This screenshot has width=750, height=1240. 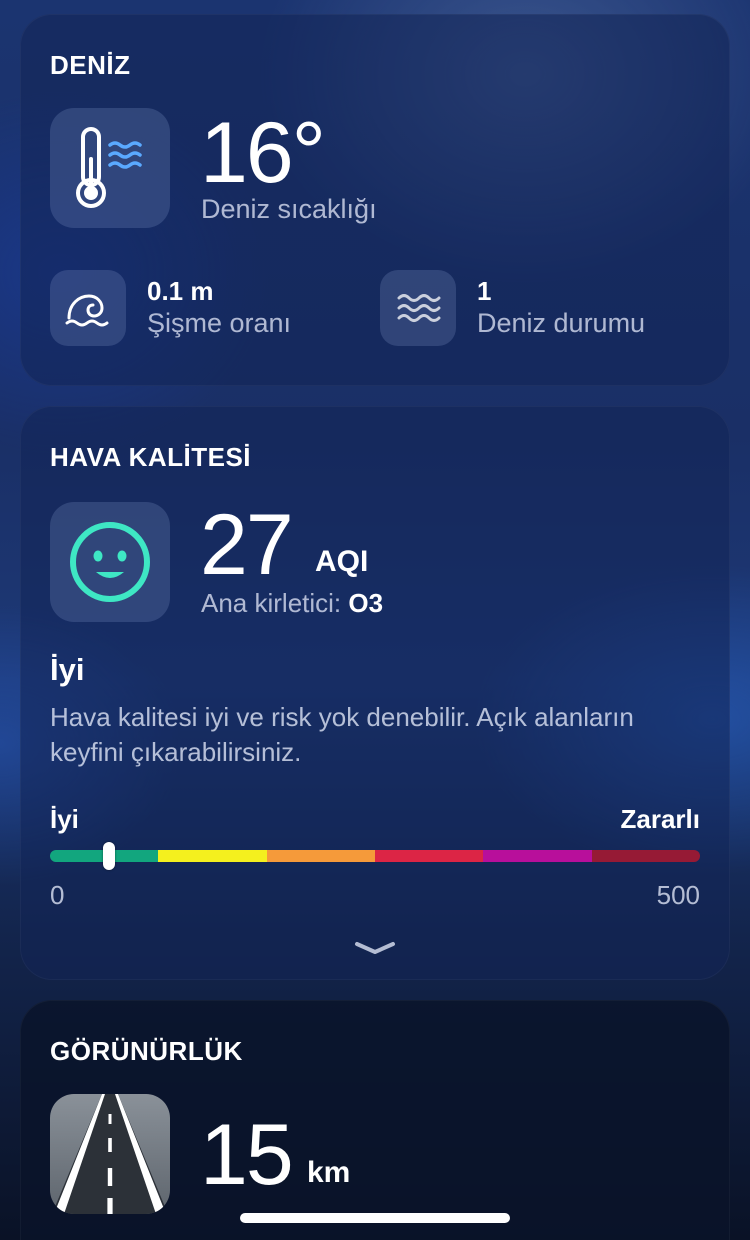 What do you see at coordinates (484, 291) in the screenshot?
I see `sea-state-value: 1` at bounding box center [484, 291].